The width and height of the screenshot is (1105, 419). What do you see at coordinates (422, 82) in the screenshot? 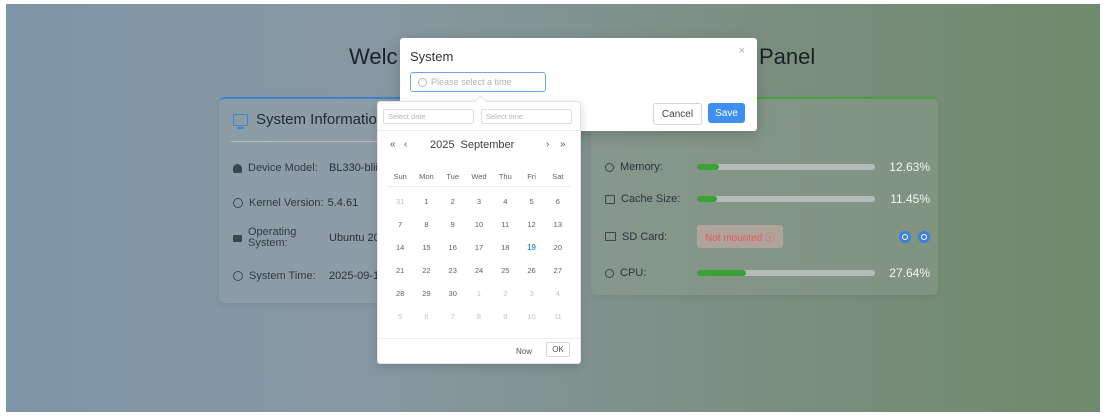
I see `clock-icon` at bounding box center [422, 82].